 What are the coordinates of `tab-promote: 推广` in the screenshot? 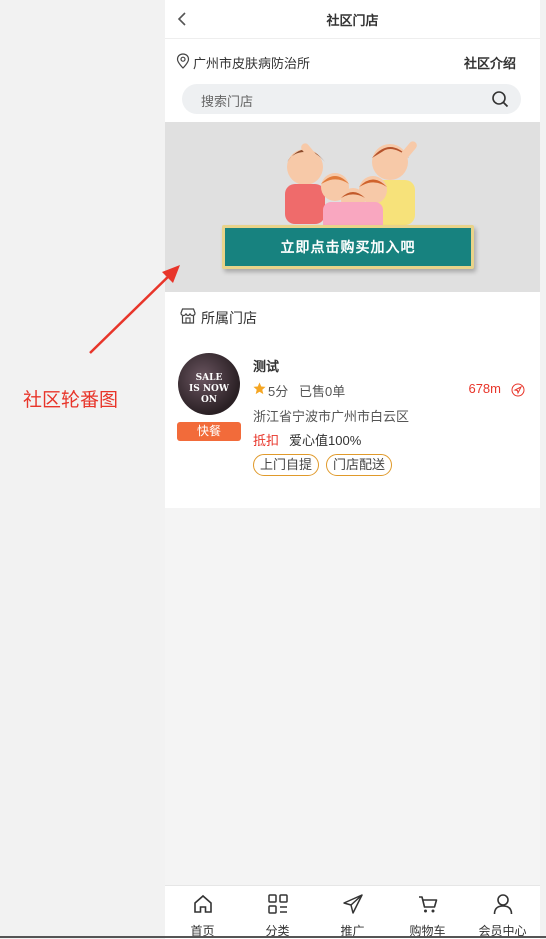 It's located at (352, 912).